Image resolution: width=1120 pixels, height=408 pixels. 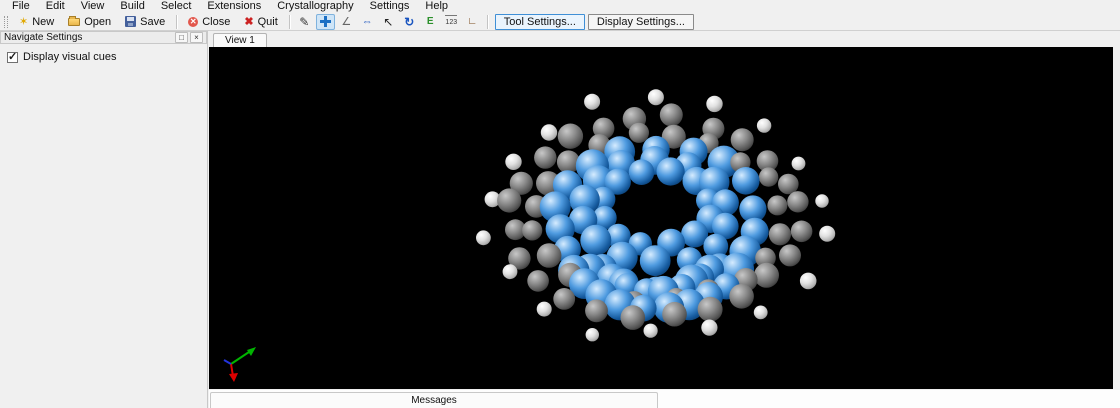 What do you see at coordinates (267, 21) in the screenshot?
I see `quit-button-label: Quit` at bounding box center [267, 21].